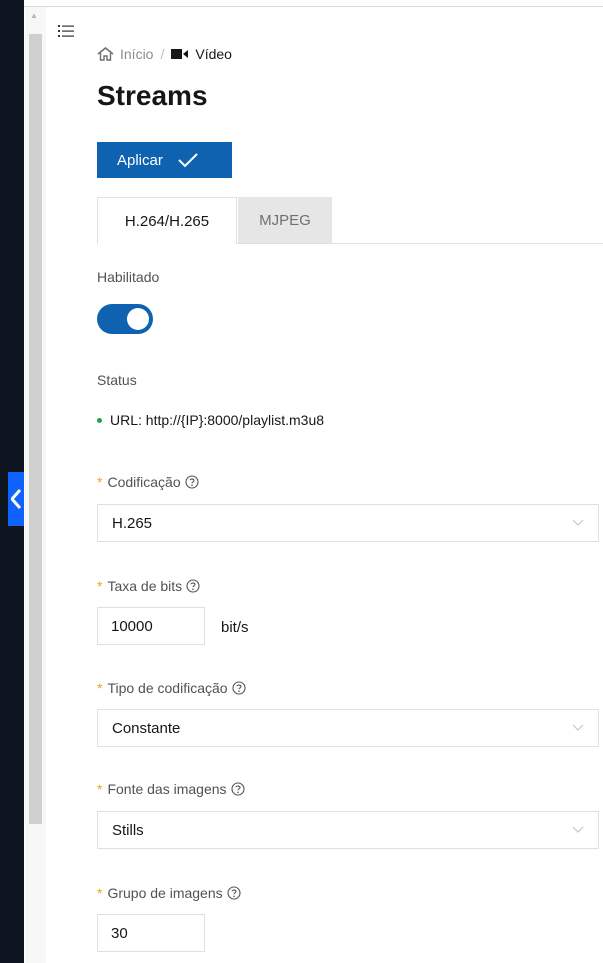 The width and height of the screenshot is (603, 963). Describe the element at coordinates (167, 688) in the screenshot. I see `encoding-type-label-text: Tipo de codificação` at that location.